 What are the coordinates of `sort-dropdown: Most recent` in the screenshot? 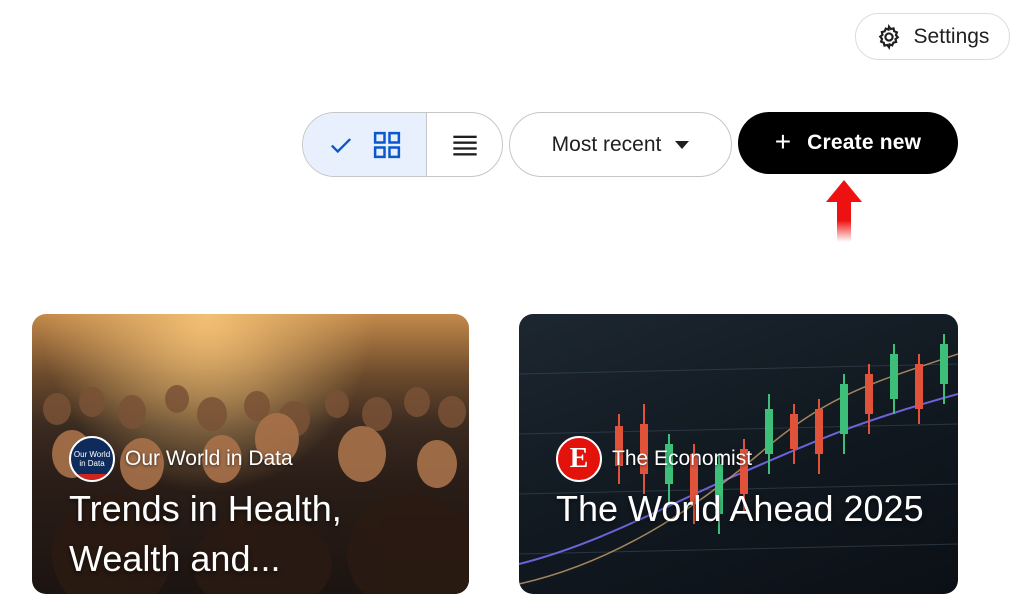 It's located at (620, 144).